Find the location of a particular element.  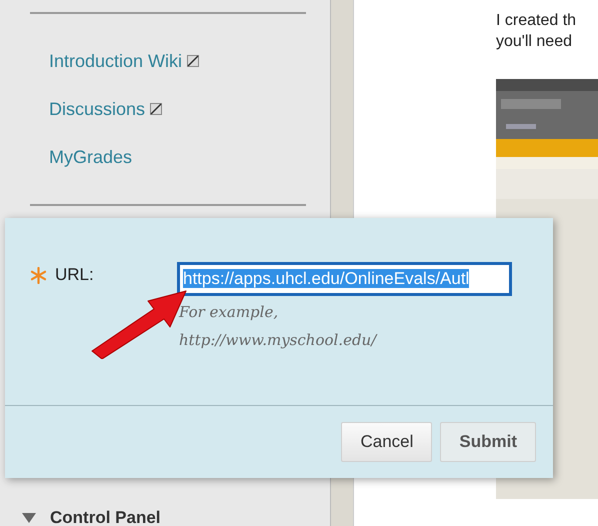

field-label: URL: is located at coordinates (74, 275).